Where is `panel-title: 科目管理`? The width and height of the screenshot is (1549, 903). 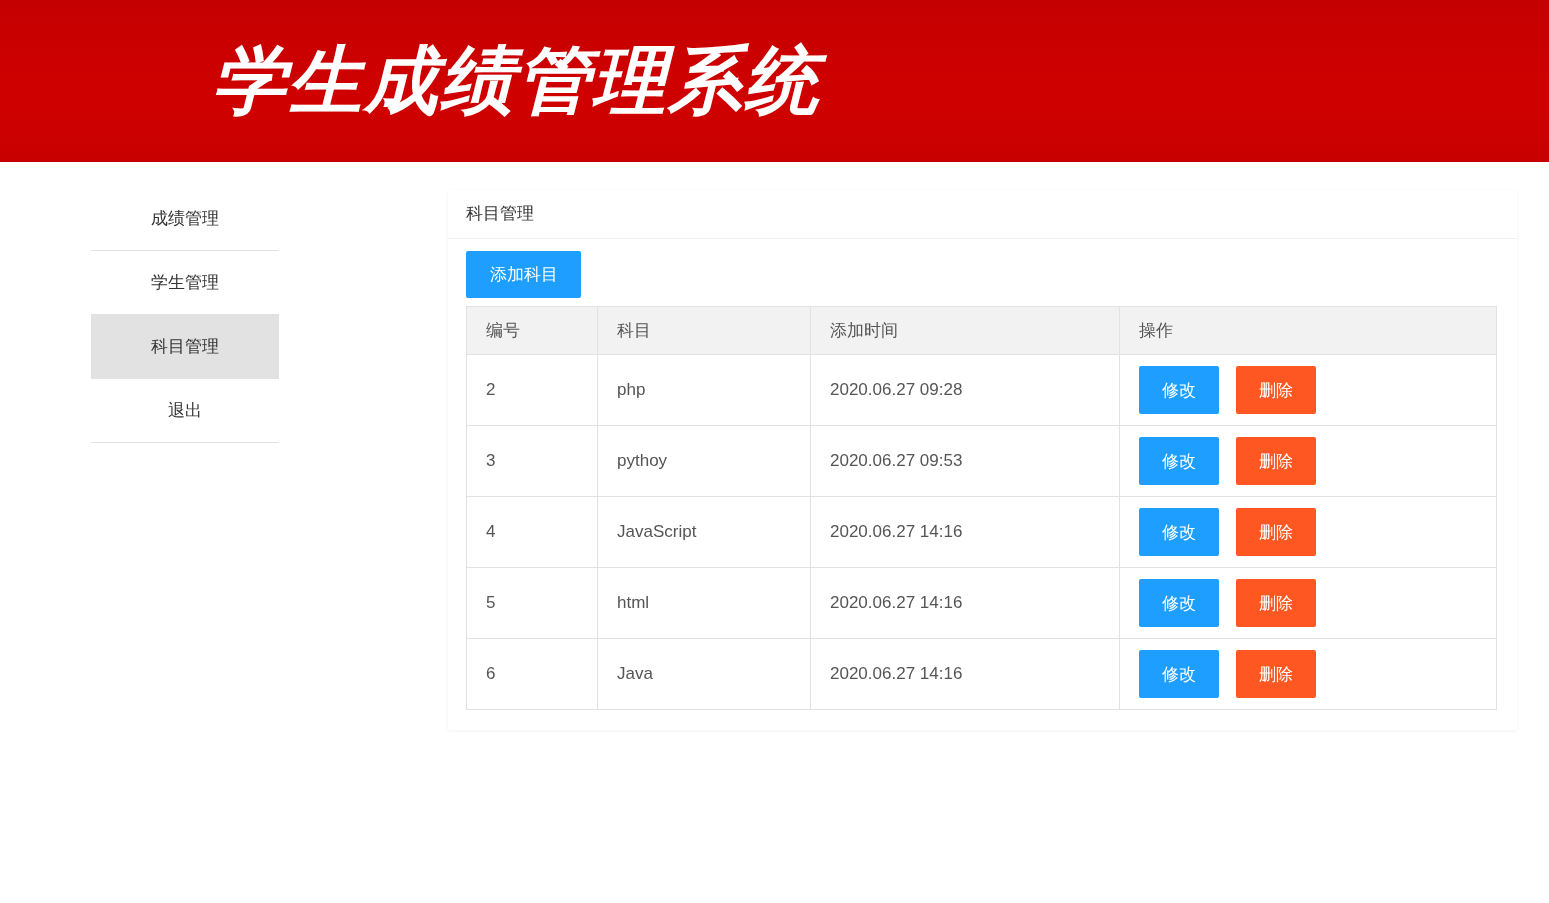 panel-title: 科目管理 is located at coordinates (982, 214).